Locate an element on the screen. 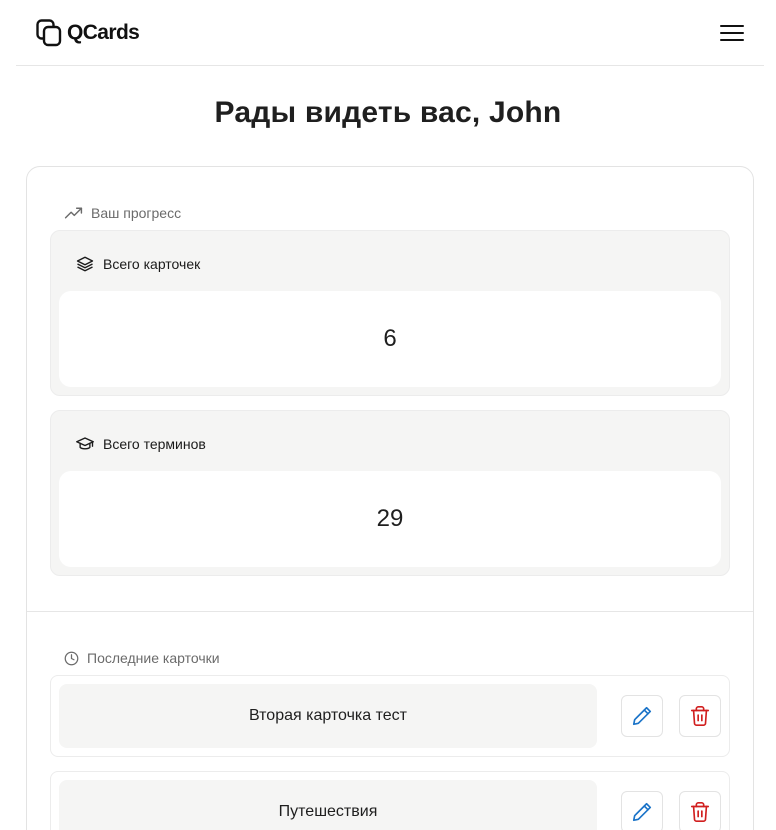 This screenshot has width=776, height=830. hamburger-menu-icon is located at coordinates (732, 33).